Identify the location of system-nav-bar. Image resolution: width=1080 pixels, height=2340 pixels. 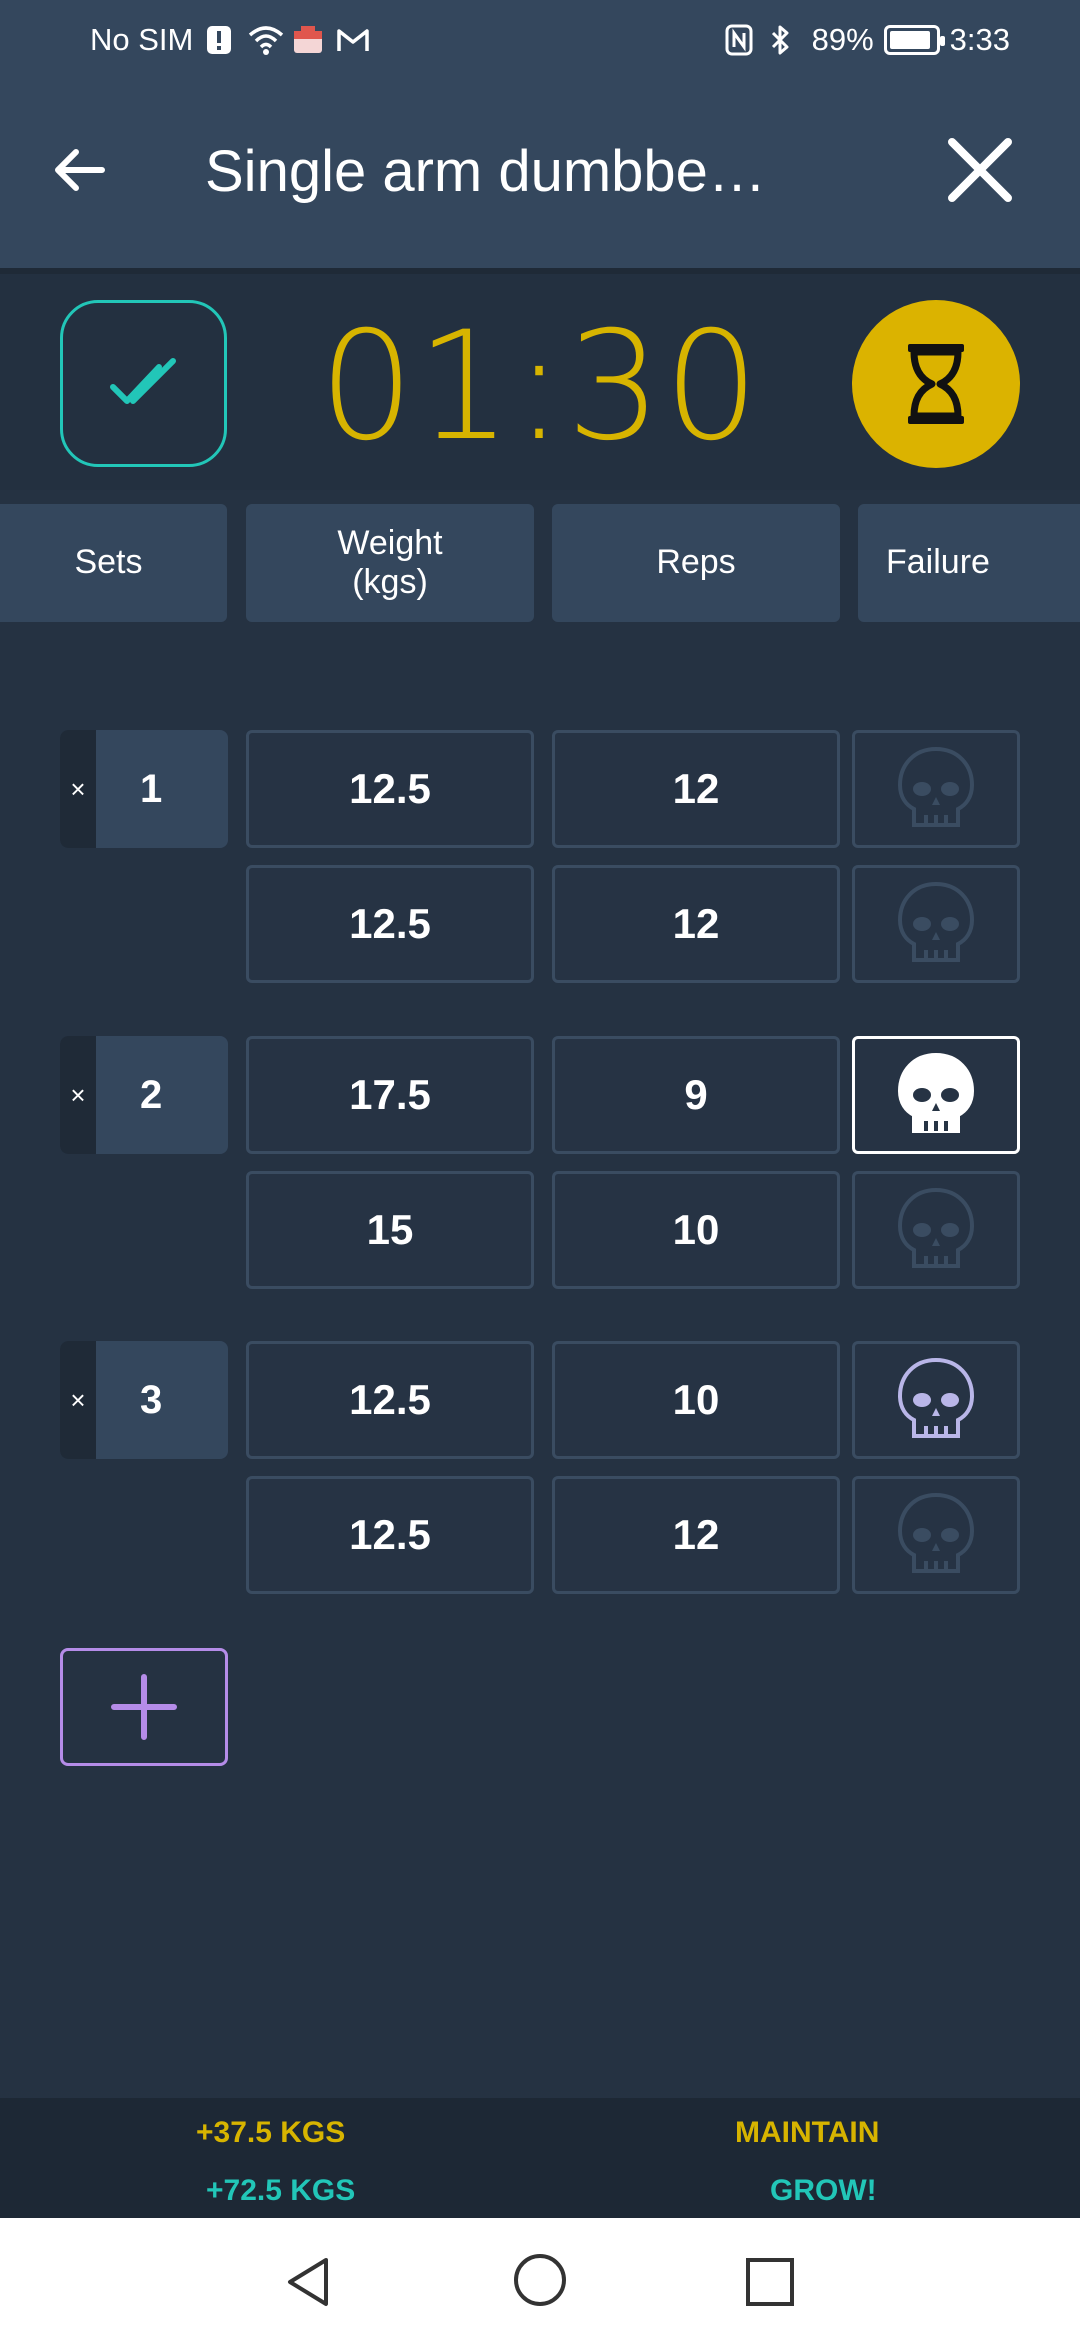
(540, 2279).